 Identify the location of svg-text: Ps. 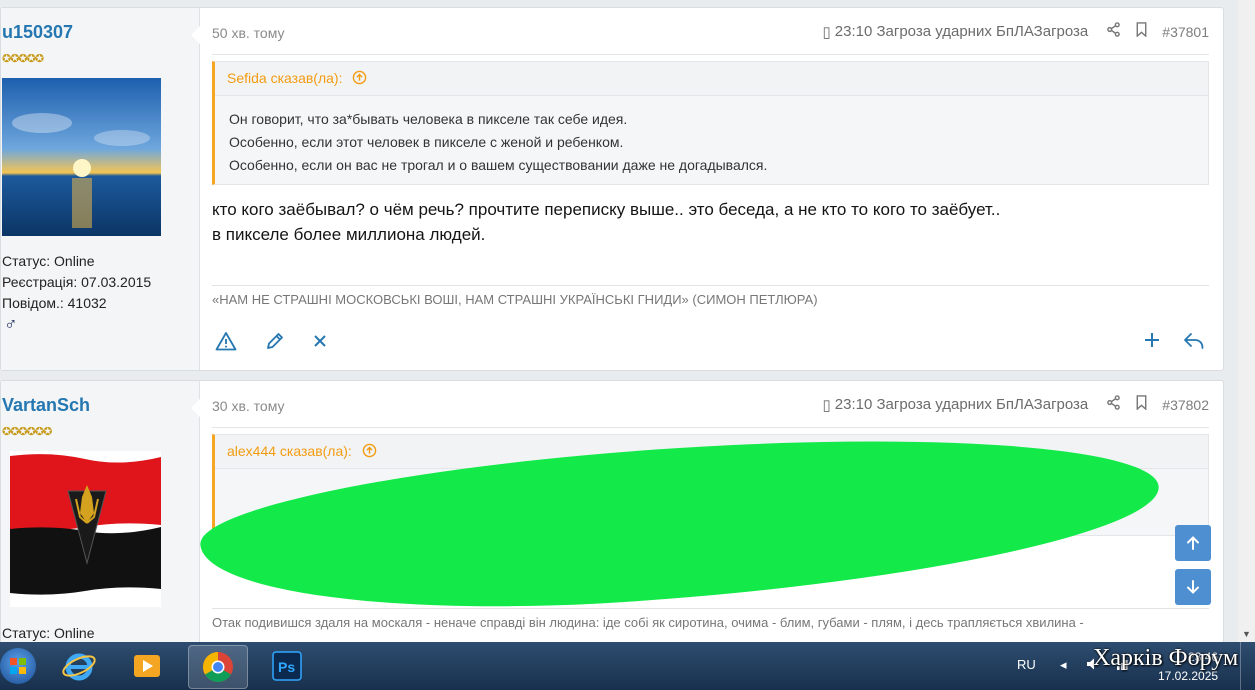
(286, 667).